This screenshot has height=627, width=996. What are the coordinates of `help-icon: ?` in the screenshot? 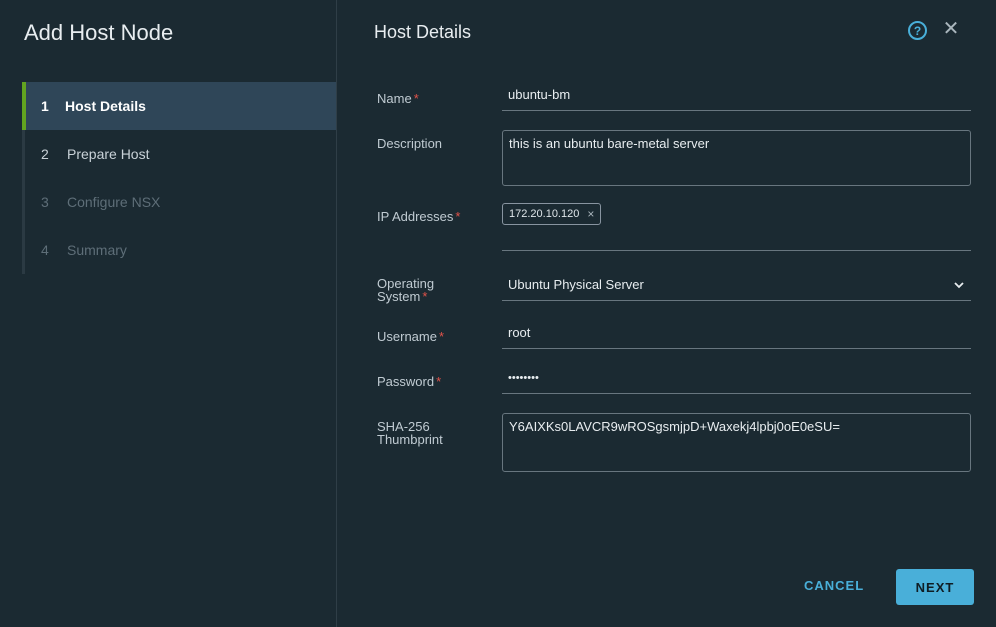 It's located at (917, 30).